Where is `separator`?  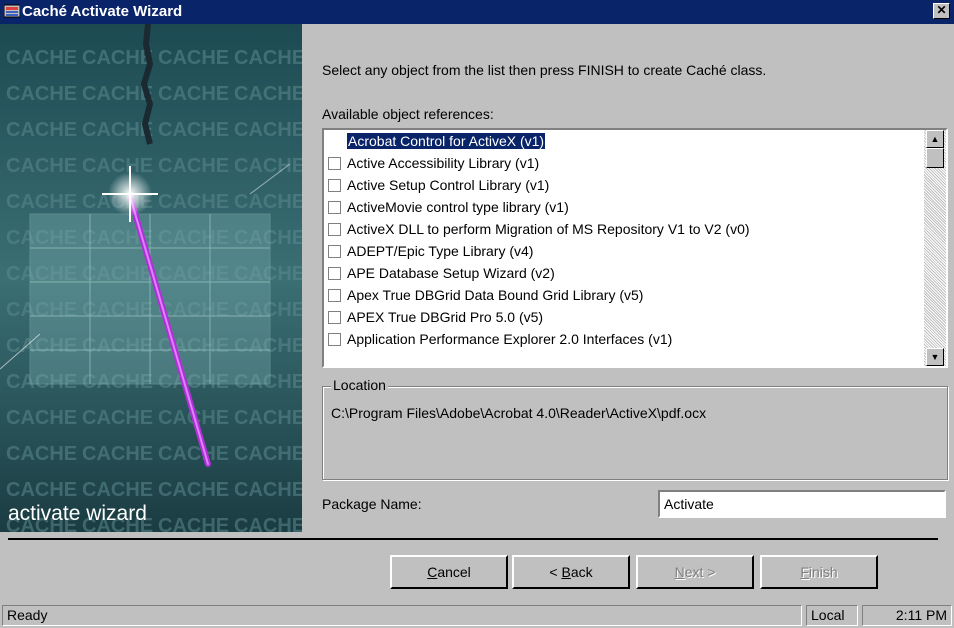 separator is located at coordinates (473, 539).